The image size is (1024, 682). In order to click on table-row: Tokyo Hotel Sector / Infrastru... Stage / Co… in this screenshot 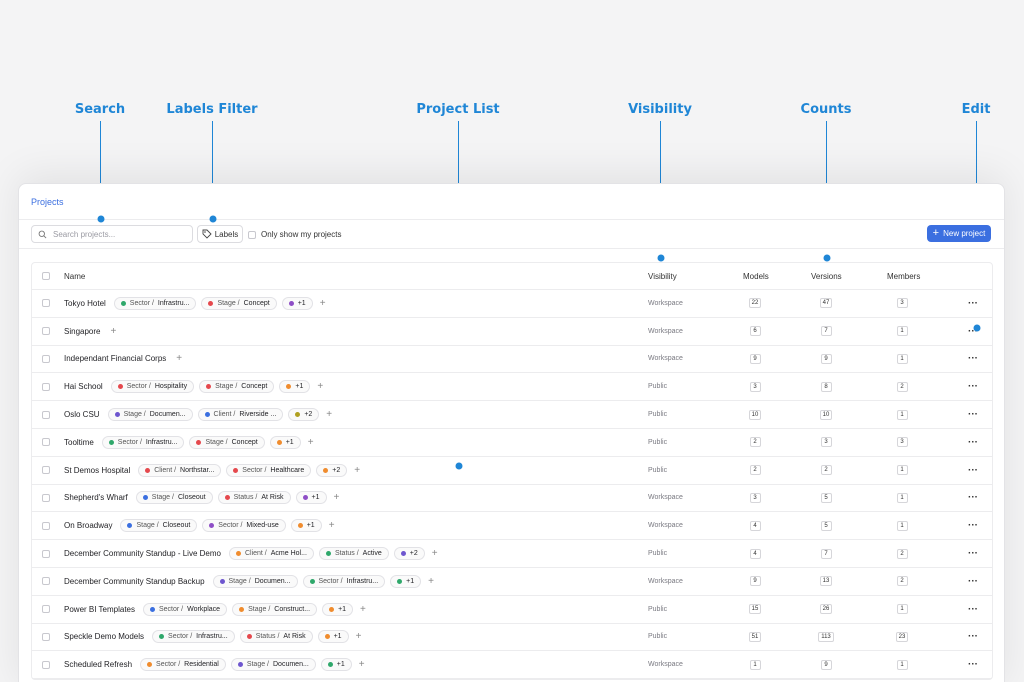, I will do `click(512, 304)`.